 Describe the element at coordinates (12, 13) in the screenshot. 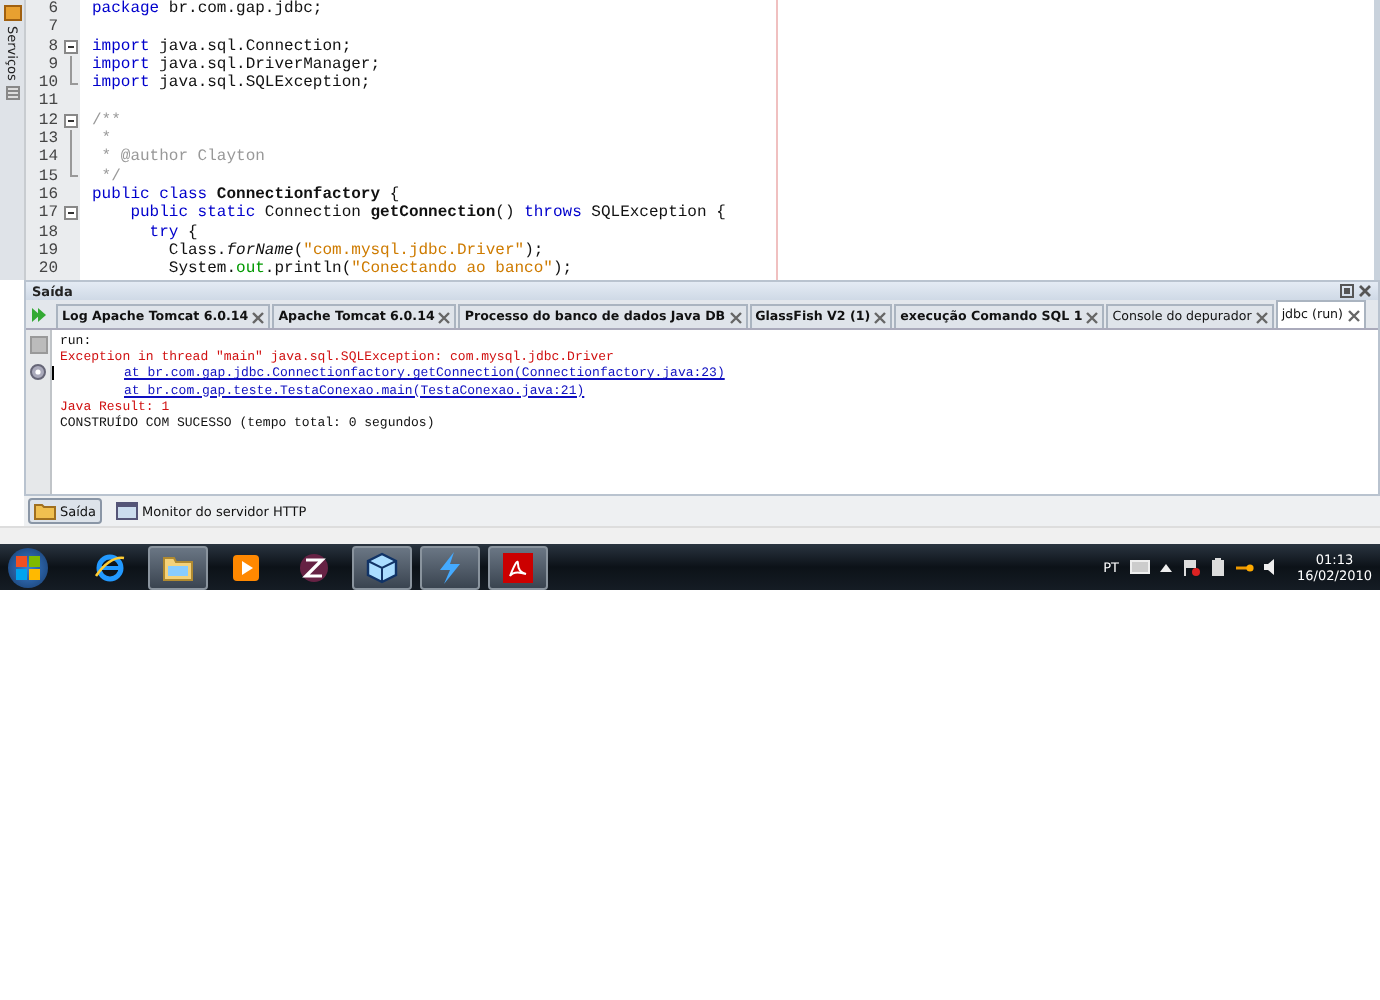

I see `services-icon` at that location.